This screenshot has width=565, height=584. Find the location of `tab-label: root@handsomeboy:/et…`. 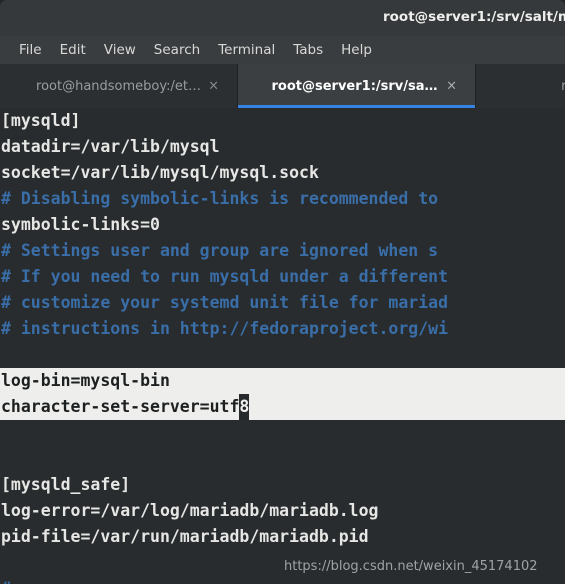

tab-label: root@handsomeboy:/et… is located at coordinates (118, 86).